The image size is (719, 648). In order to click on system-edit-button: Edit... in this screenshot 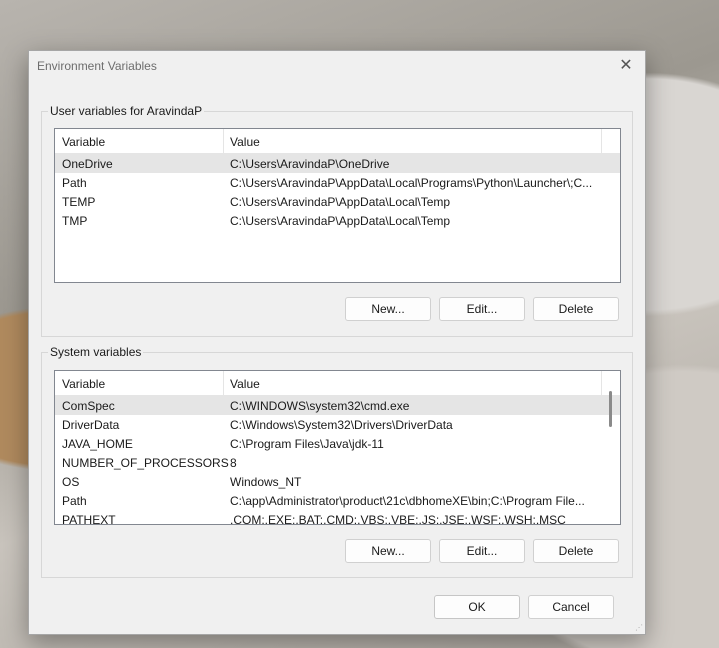, I will do `click(482, 551)`.